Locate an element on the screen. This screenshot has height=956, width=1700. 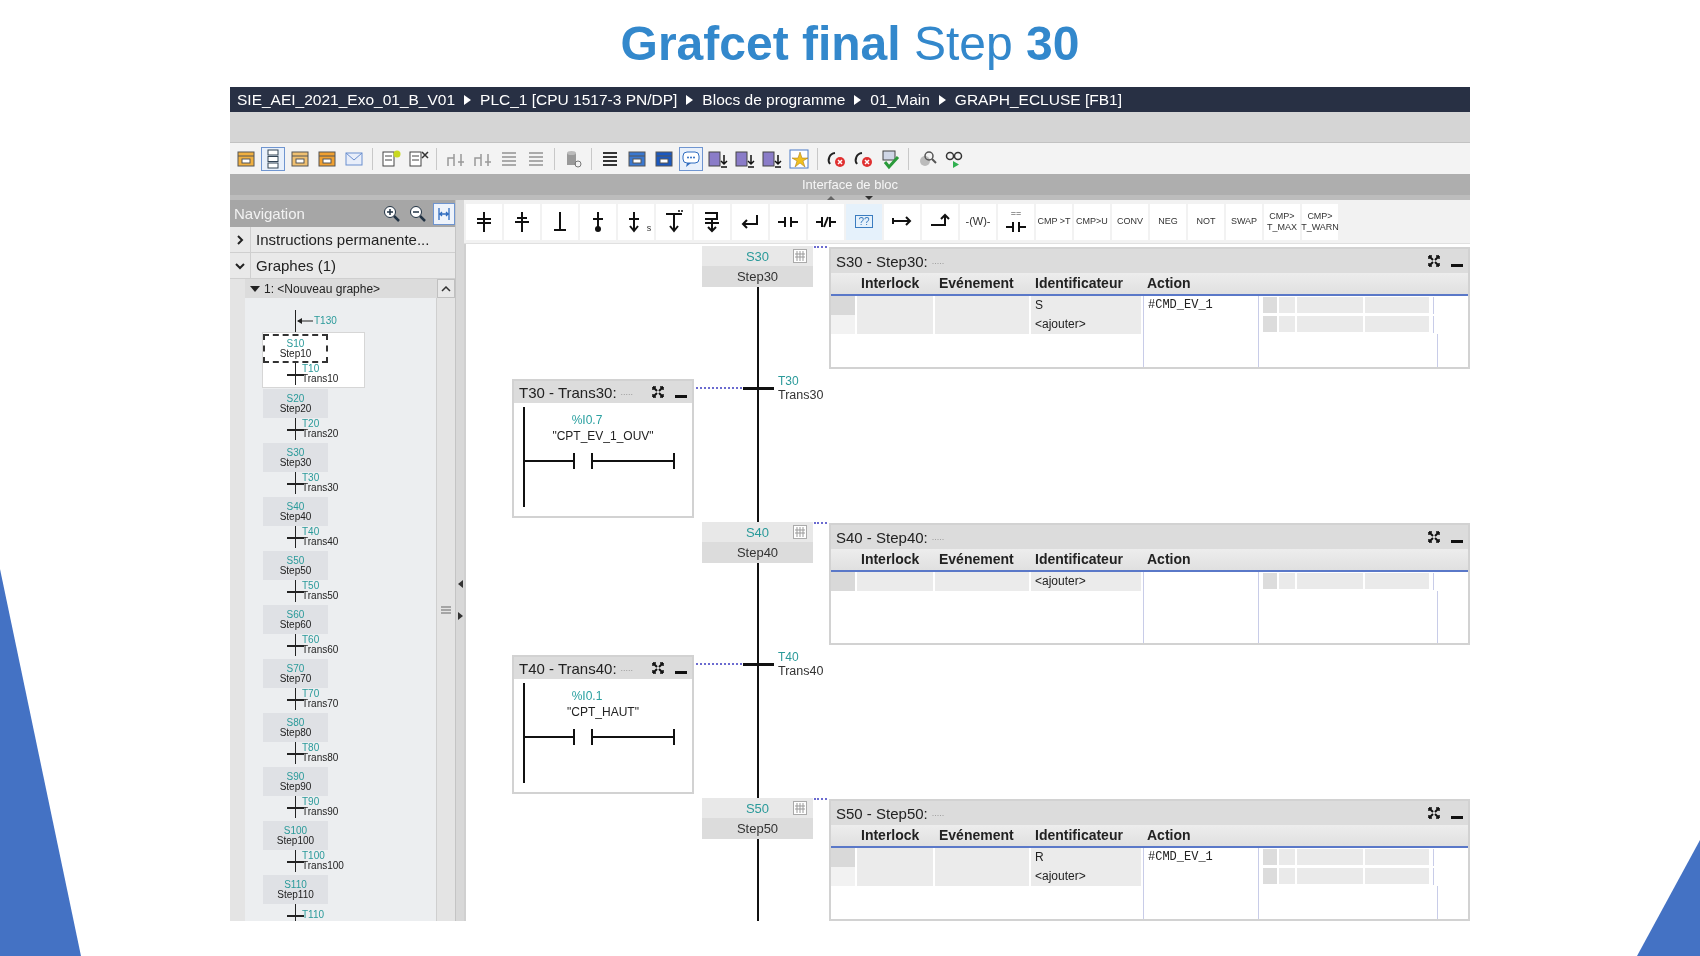
instruction-button: -(W)- is located at coordinates (978, 221).